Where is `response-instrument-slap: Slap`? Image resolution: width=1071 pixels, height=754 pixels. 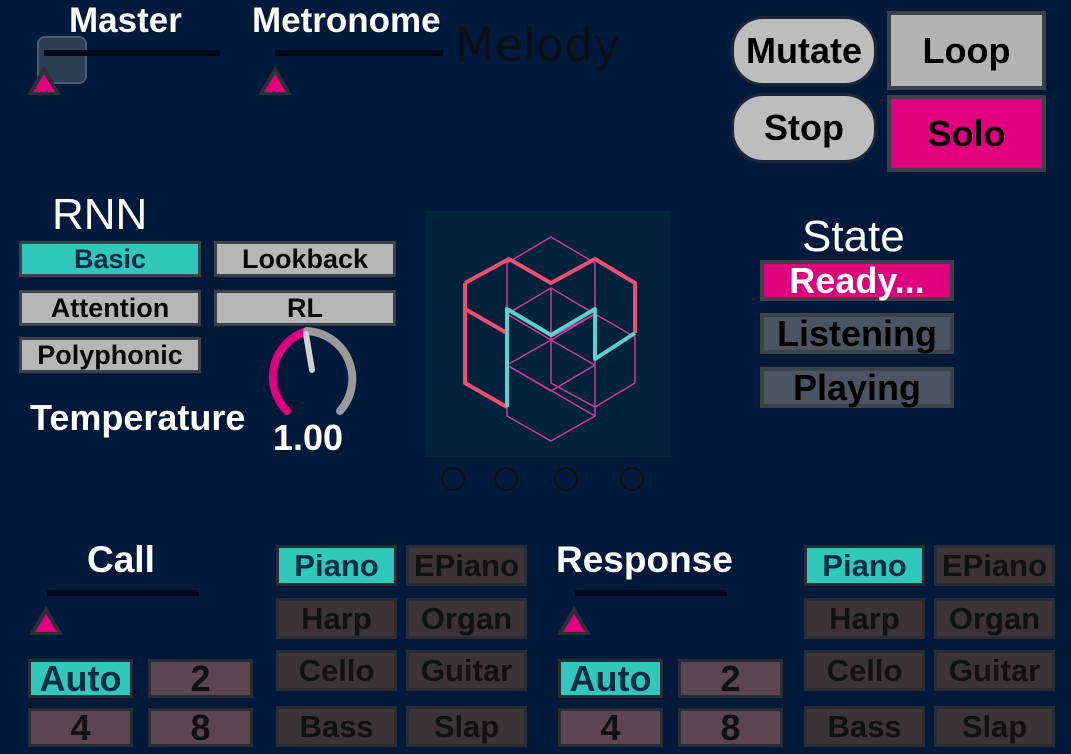 response-instrument-slap: Slap is located at coordinates (994, 726).